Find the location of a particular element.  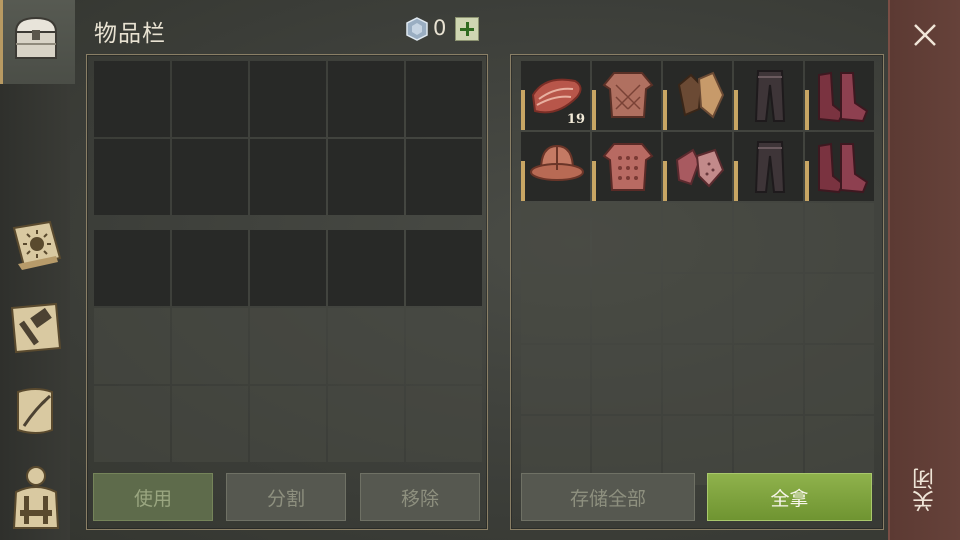

loot-slot-kettle-helmet is located at coordinates (555, 166).